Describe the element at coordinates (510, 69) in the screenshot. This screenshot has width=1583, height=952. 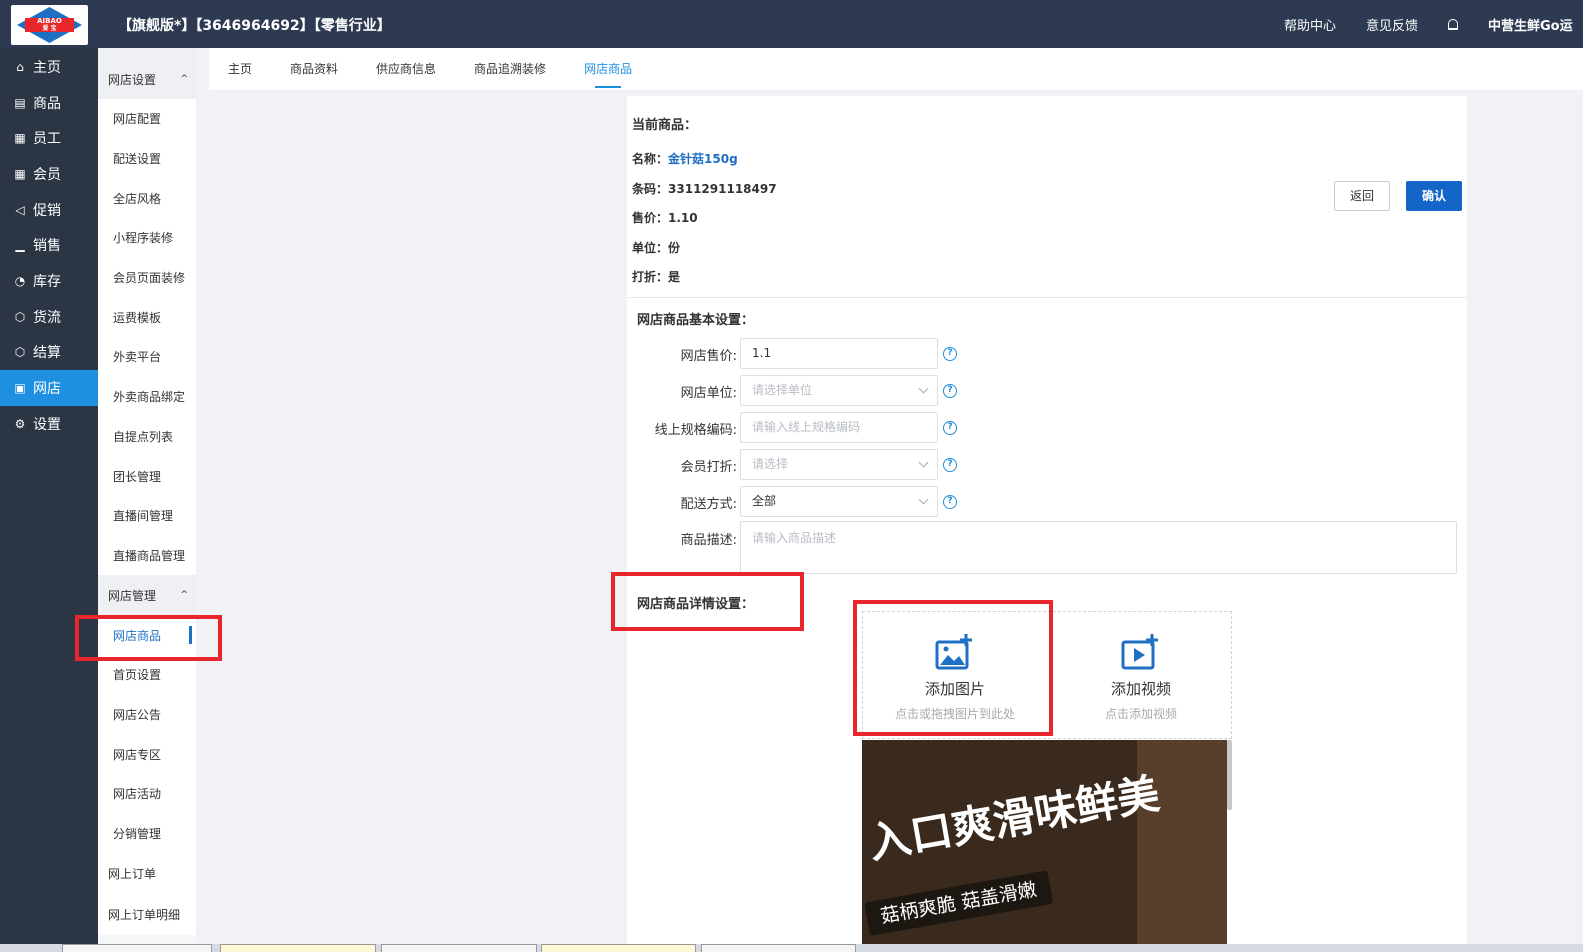
I see `tab-traceability-decor: 商品追溯装修` at that location.